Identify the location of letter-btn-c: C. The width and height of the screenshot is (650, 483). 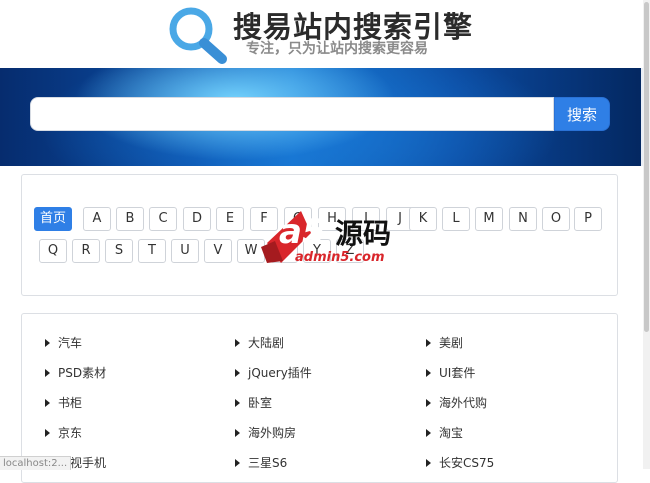
(163, 219).